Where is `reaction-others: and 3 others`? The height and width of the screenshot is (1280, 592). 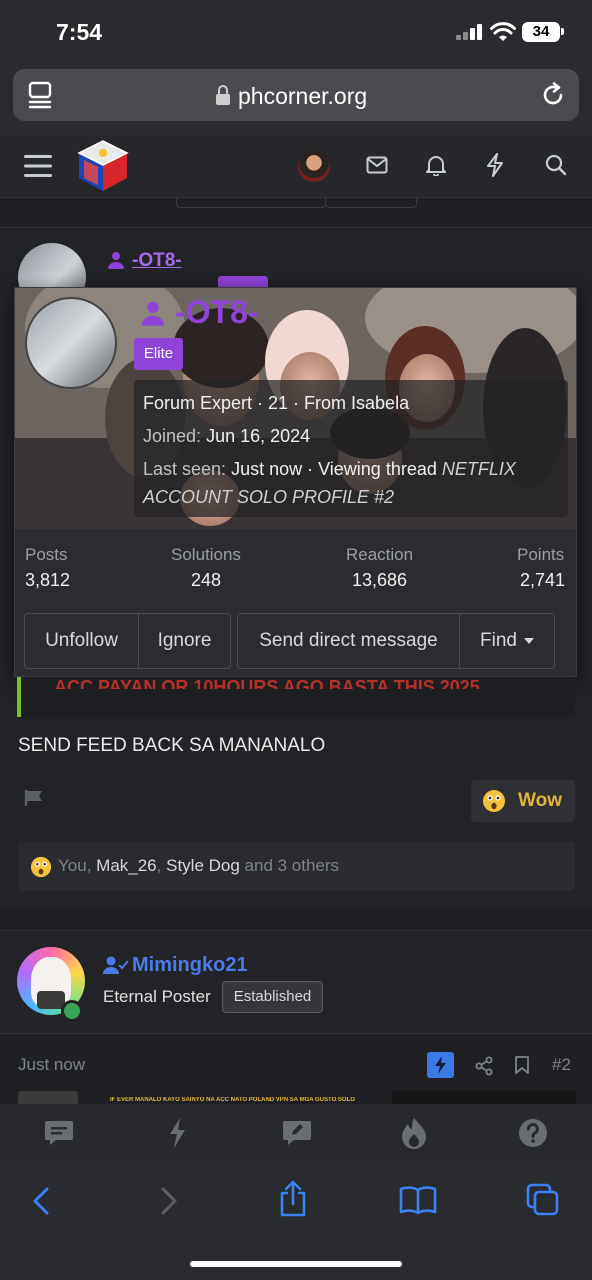
reaction-others: and 3 others is located at coordinates (292, 865).